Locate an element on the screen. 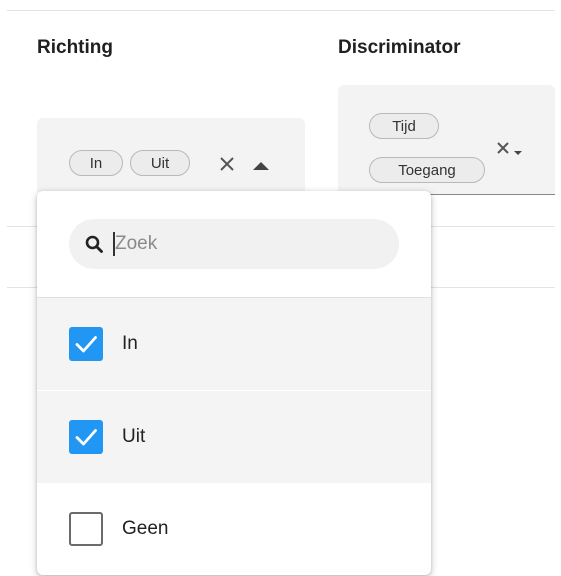 This screenshot has width=561, height=576. option-geen: Geen is located at coordinates (234, 529).